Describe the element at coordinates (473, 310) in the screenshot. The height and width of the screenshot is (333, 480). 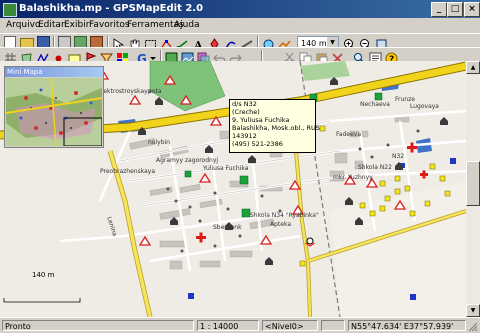
I see `scroll-down-button: ▼` at that location.